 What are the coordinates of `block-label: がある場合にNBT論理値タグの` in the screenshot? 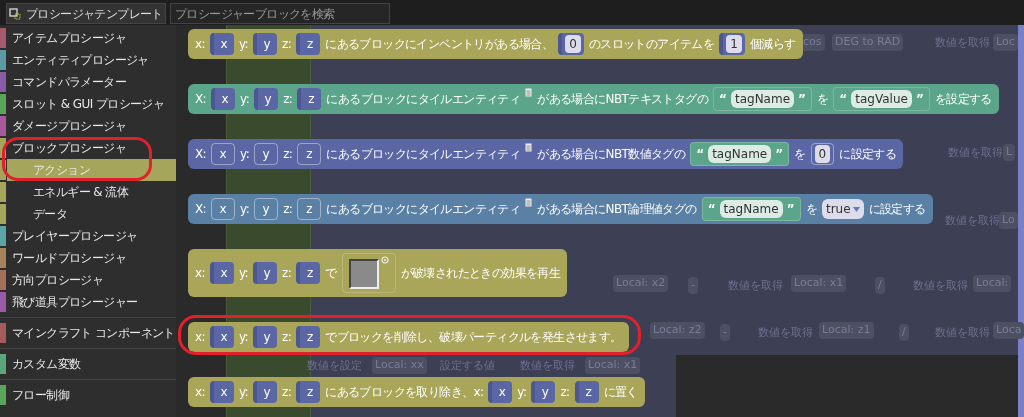 It's located at (617, 209).